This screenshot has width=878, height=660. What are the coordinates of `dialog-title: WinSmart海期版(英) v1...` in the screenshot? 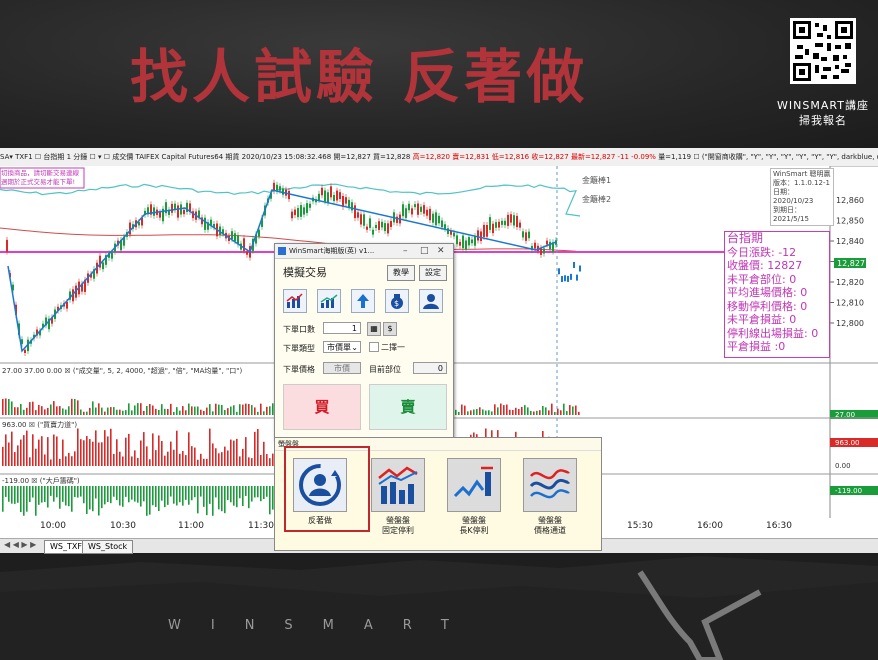 It's located at (332, 251).